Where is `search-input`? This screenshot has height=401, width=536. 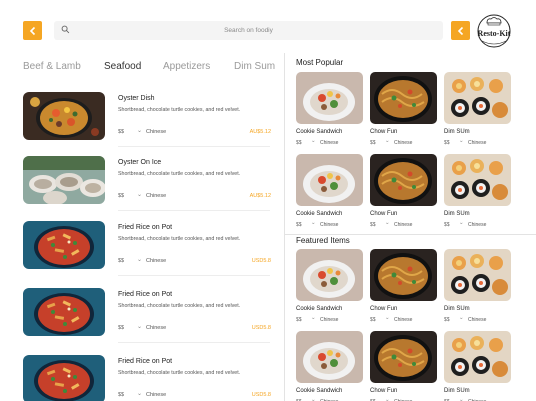
search-input is located at coordinates (248, 30).